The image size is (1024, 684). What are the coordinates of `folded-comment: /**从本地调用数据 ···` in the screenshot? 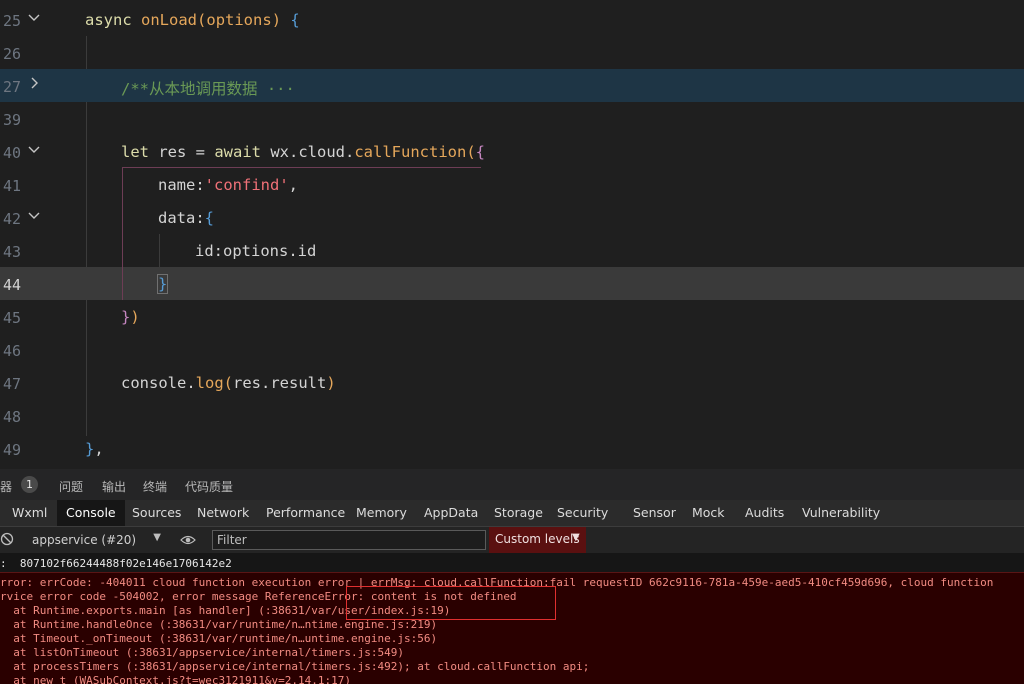 It's located at (208, 89).